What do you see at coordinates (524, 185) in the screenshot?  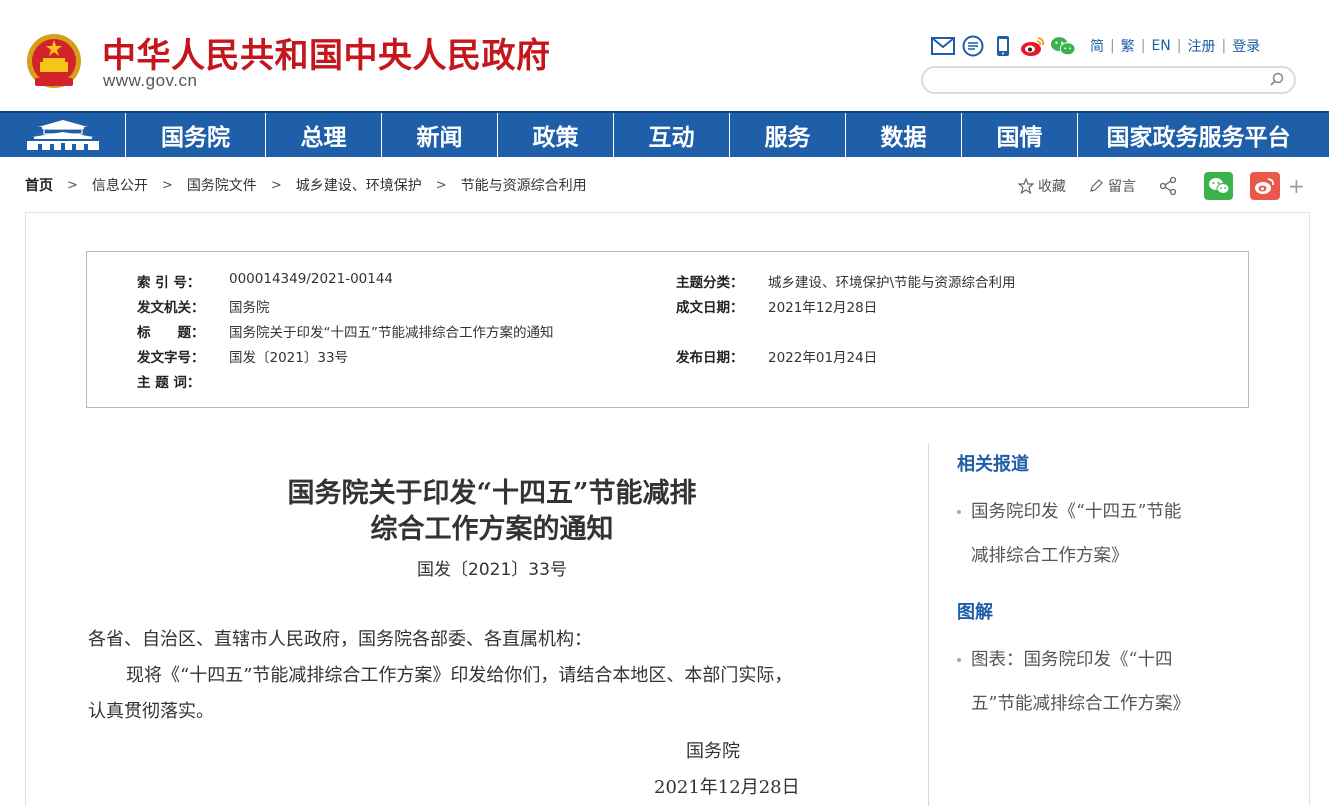 I see `breadcrumb-energy-saving: 节能与资源综合利用` at bounding box center [524, 185].